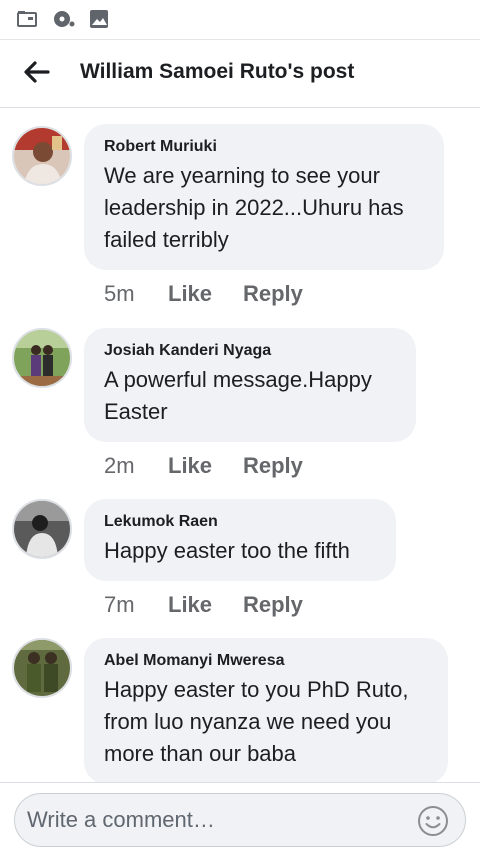 The width and height of the screenshot is (480, 854). I want to click on comment-text: Happy easter too the fifth, so click(227, 550).